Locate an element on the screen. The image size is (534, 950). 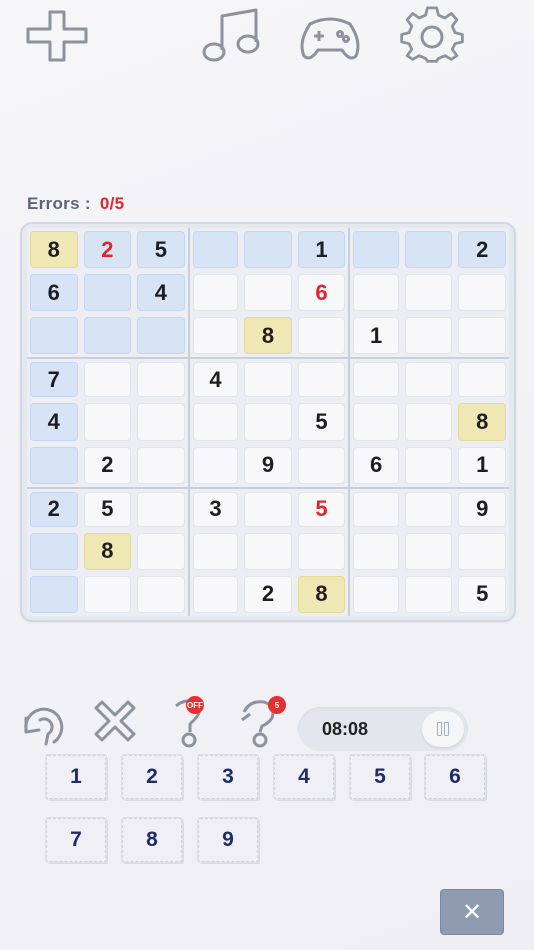
number-button-8: 8 is located at coordinates (152, 840).